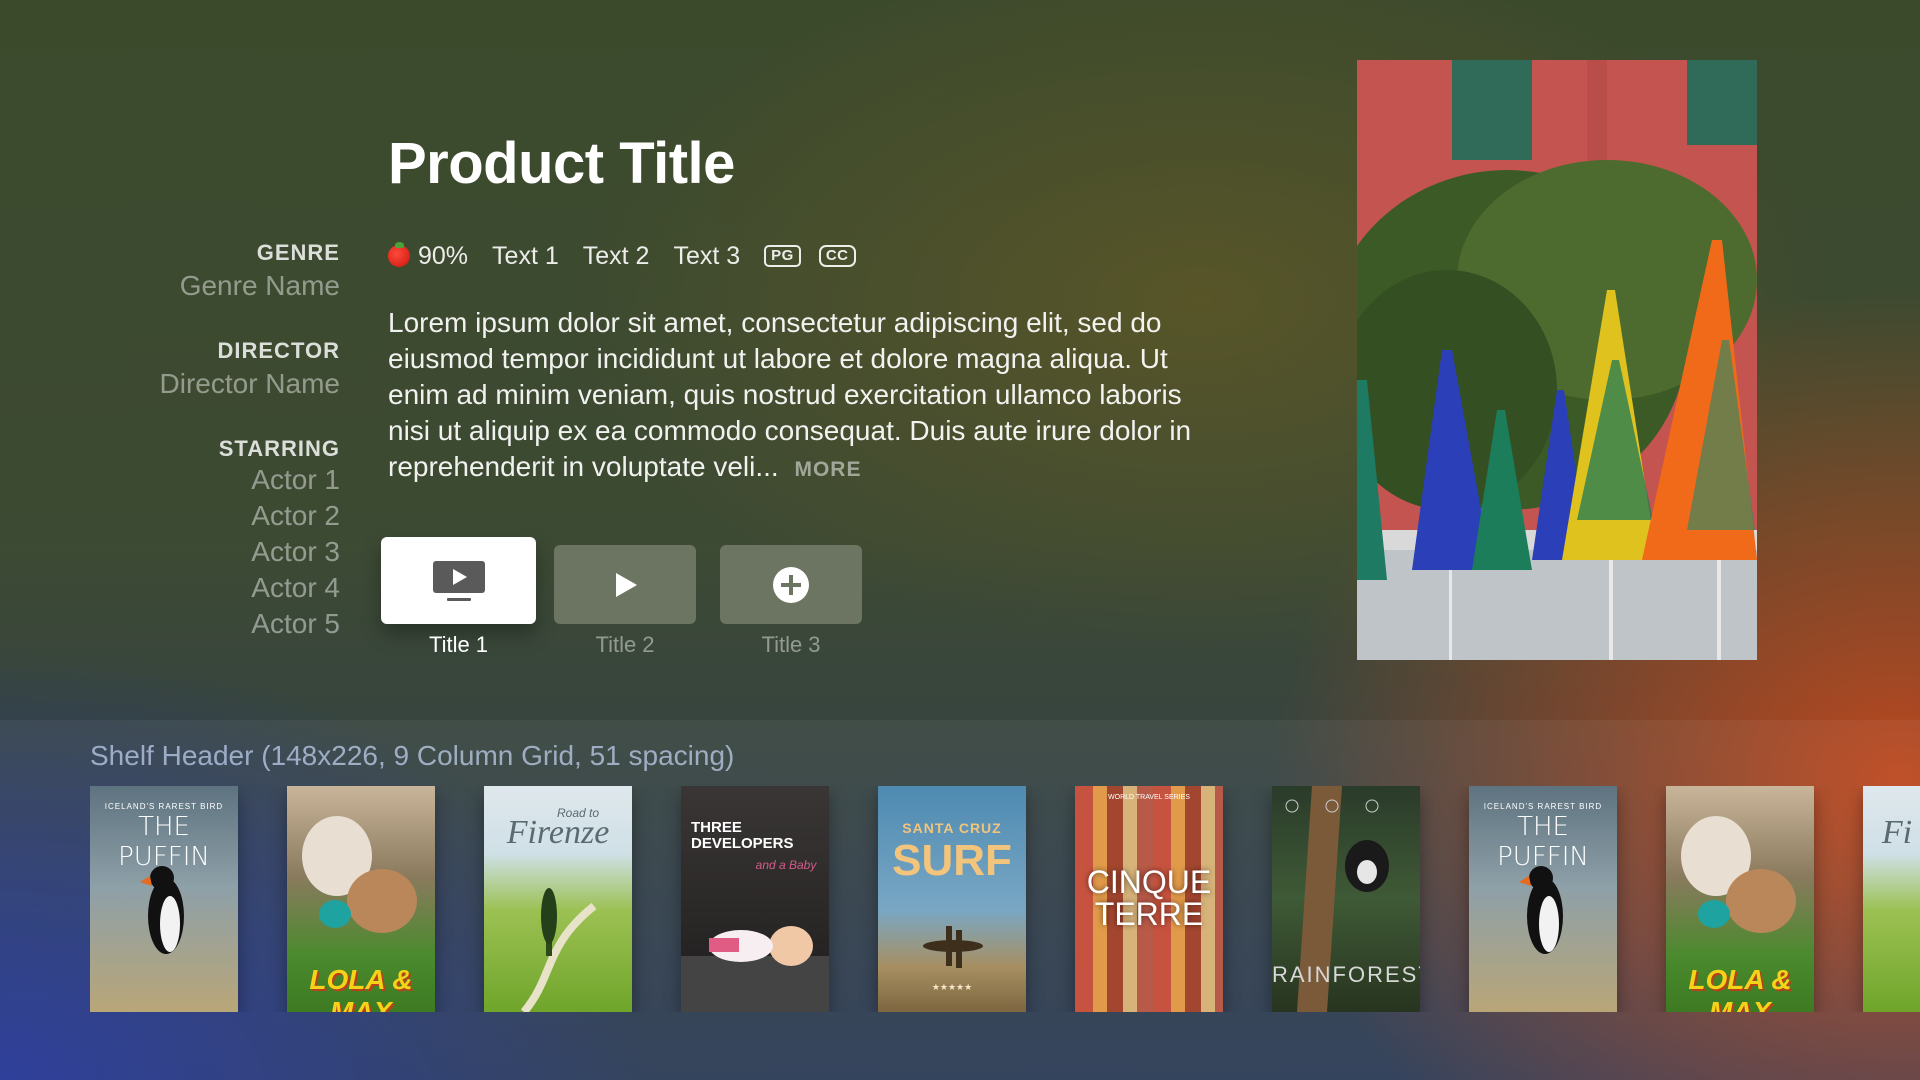 This screenshot has width=1920, height=1080. Describe the element at coordinates (791, 644) in the screenshot. I see `title3-label: Title 3` at that location.